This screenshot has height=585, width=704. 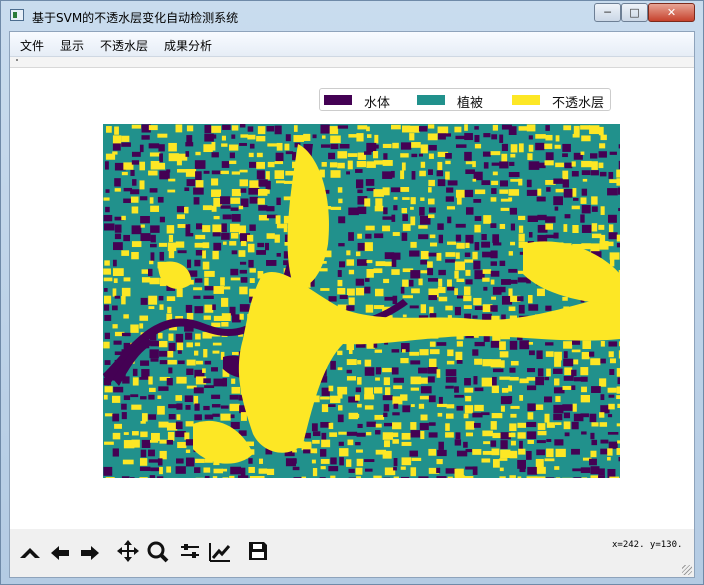 I want to click on back-button, so click(x=60, y=551).